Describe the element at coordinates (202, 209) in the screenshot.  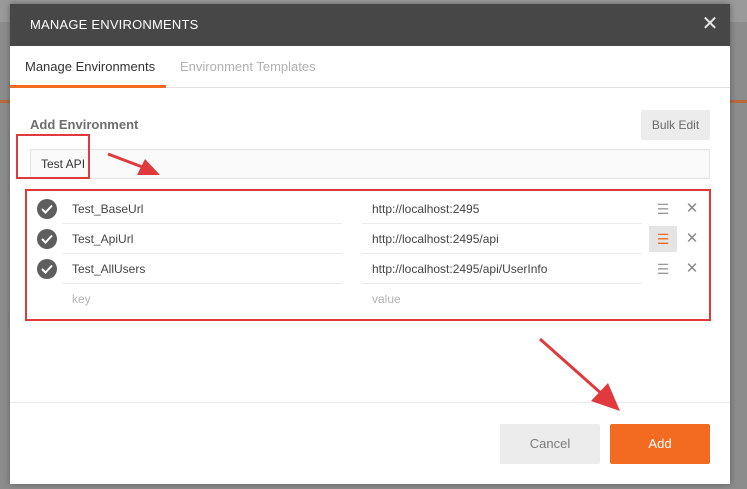
I see `variable-key-input: Test_BaseUrl` at that location.